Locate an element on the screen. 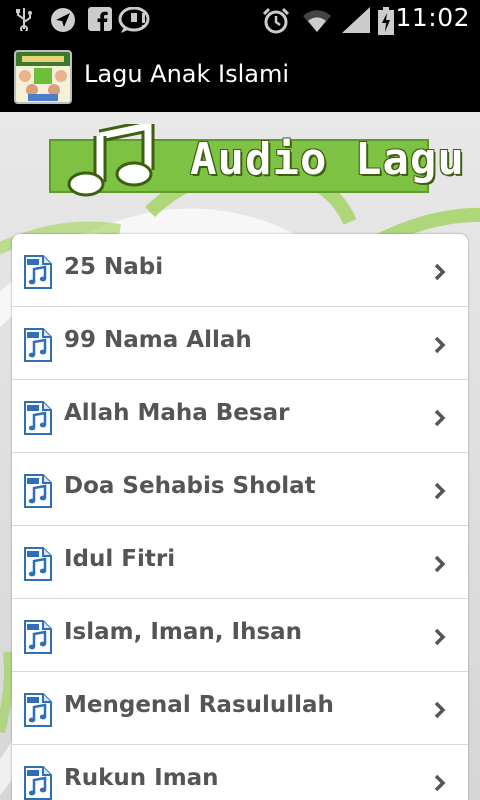 This screenshot has height=800, width=480. list-item: Islam, Iman, Ihsan is located at coordinates (240, 635).